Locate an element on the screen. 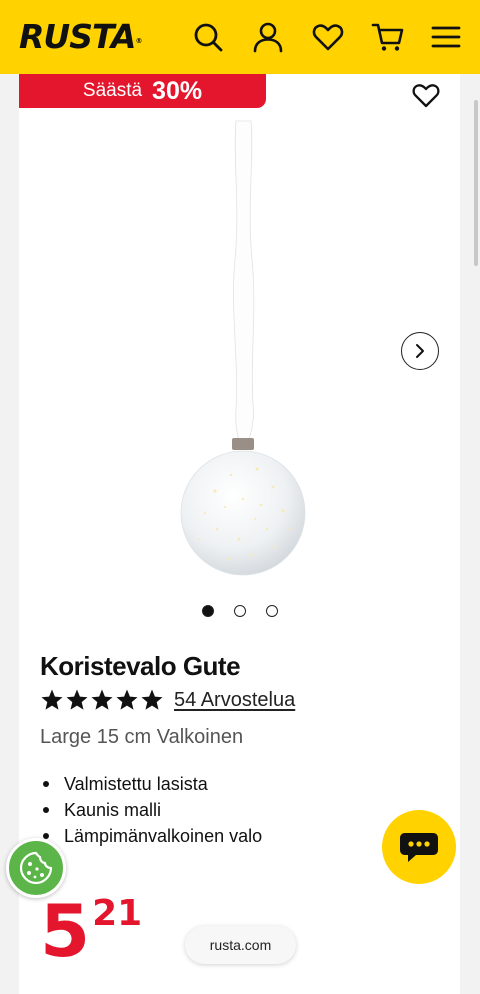 The height and width of the screenshot is (994, 480). product-image is located at coordinates (244, 349).